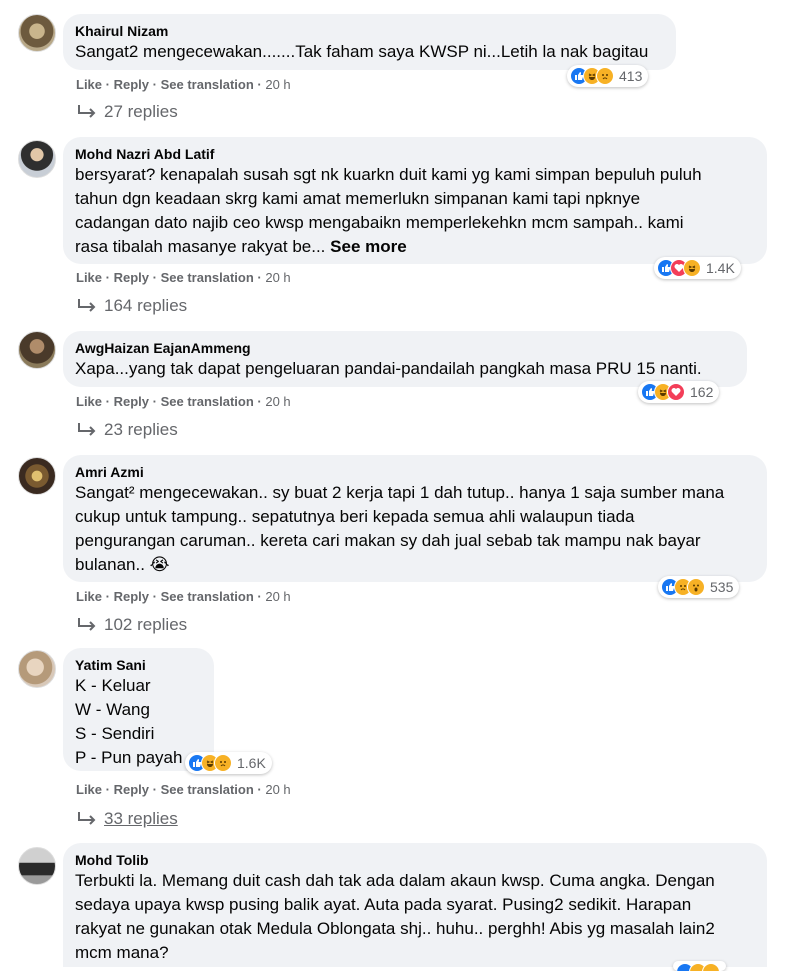 The width and height of the screenshot is (800, 971). Describe the element at coordinates (369, 31) in the screenshot. I see `comment-author: Khairul Nizam` at that location.